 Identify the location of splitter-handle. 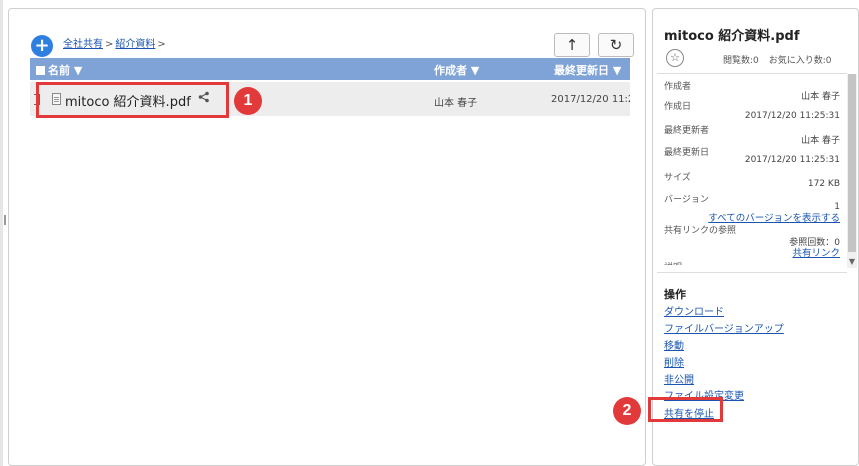
(5, 220).